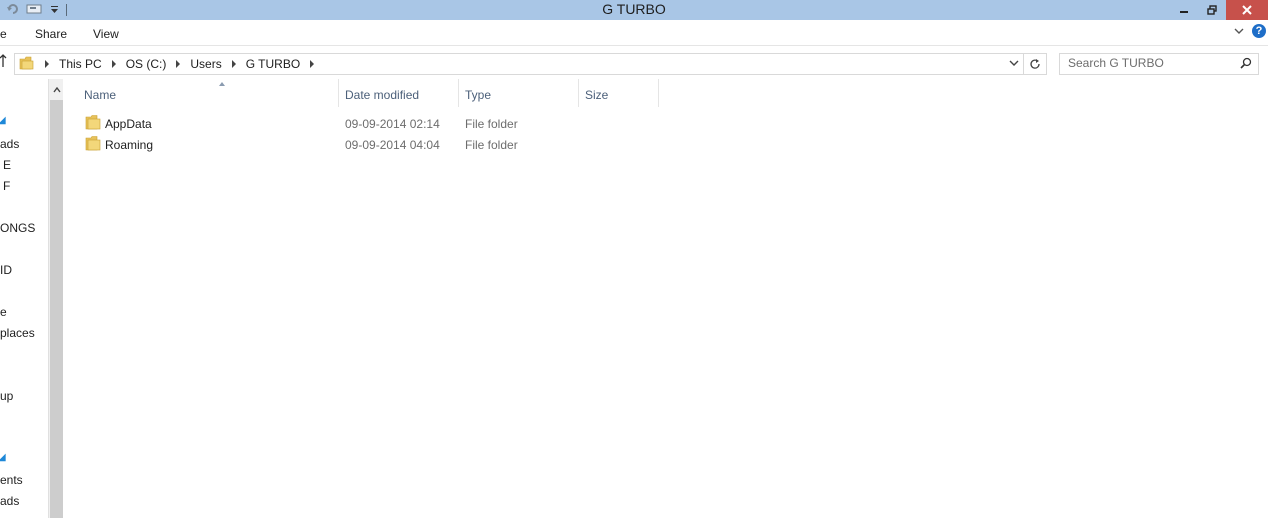 The image size is (1268, 518). What do you see at coordinates (129, 145) in the screenshot?
I see `file-name: Roaming` at bounding box center [129, 145].